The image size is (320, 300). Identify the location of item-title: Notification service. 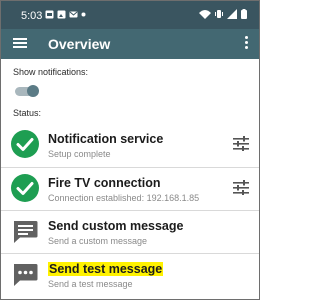
(106, 139).